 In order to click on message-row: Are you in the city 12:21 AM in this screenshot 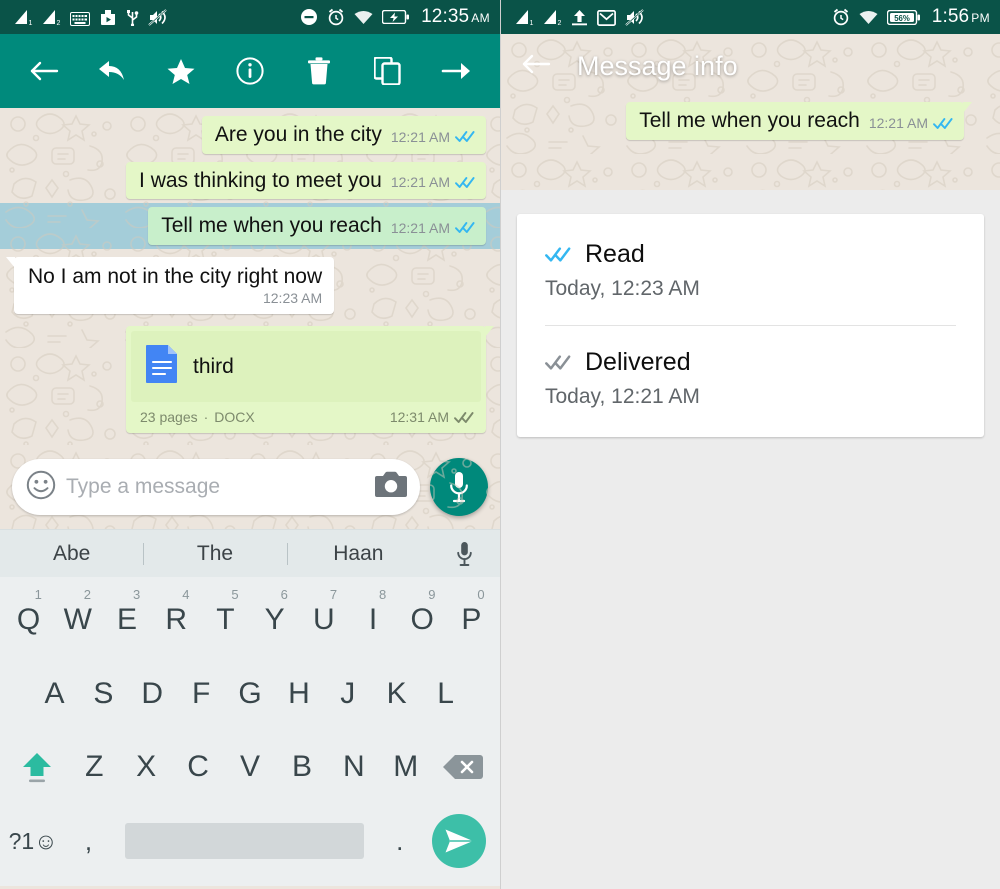, I will do `click(250, 135)`.